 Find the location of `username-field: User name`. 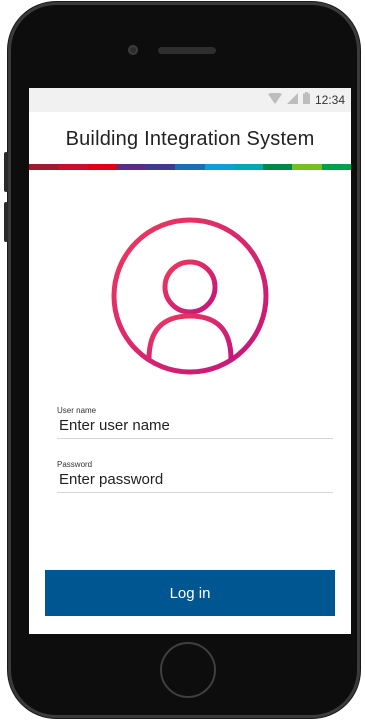

username-field: User name is located at coordinates (196, 422).